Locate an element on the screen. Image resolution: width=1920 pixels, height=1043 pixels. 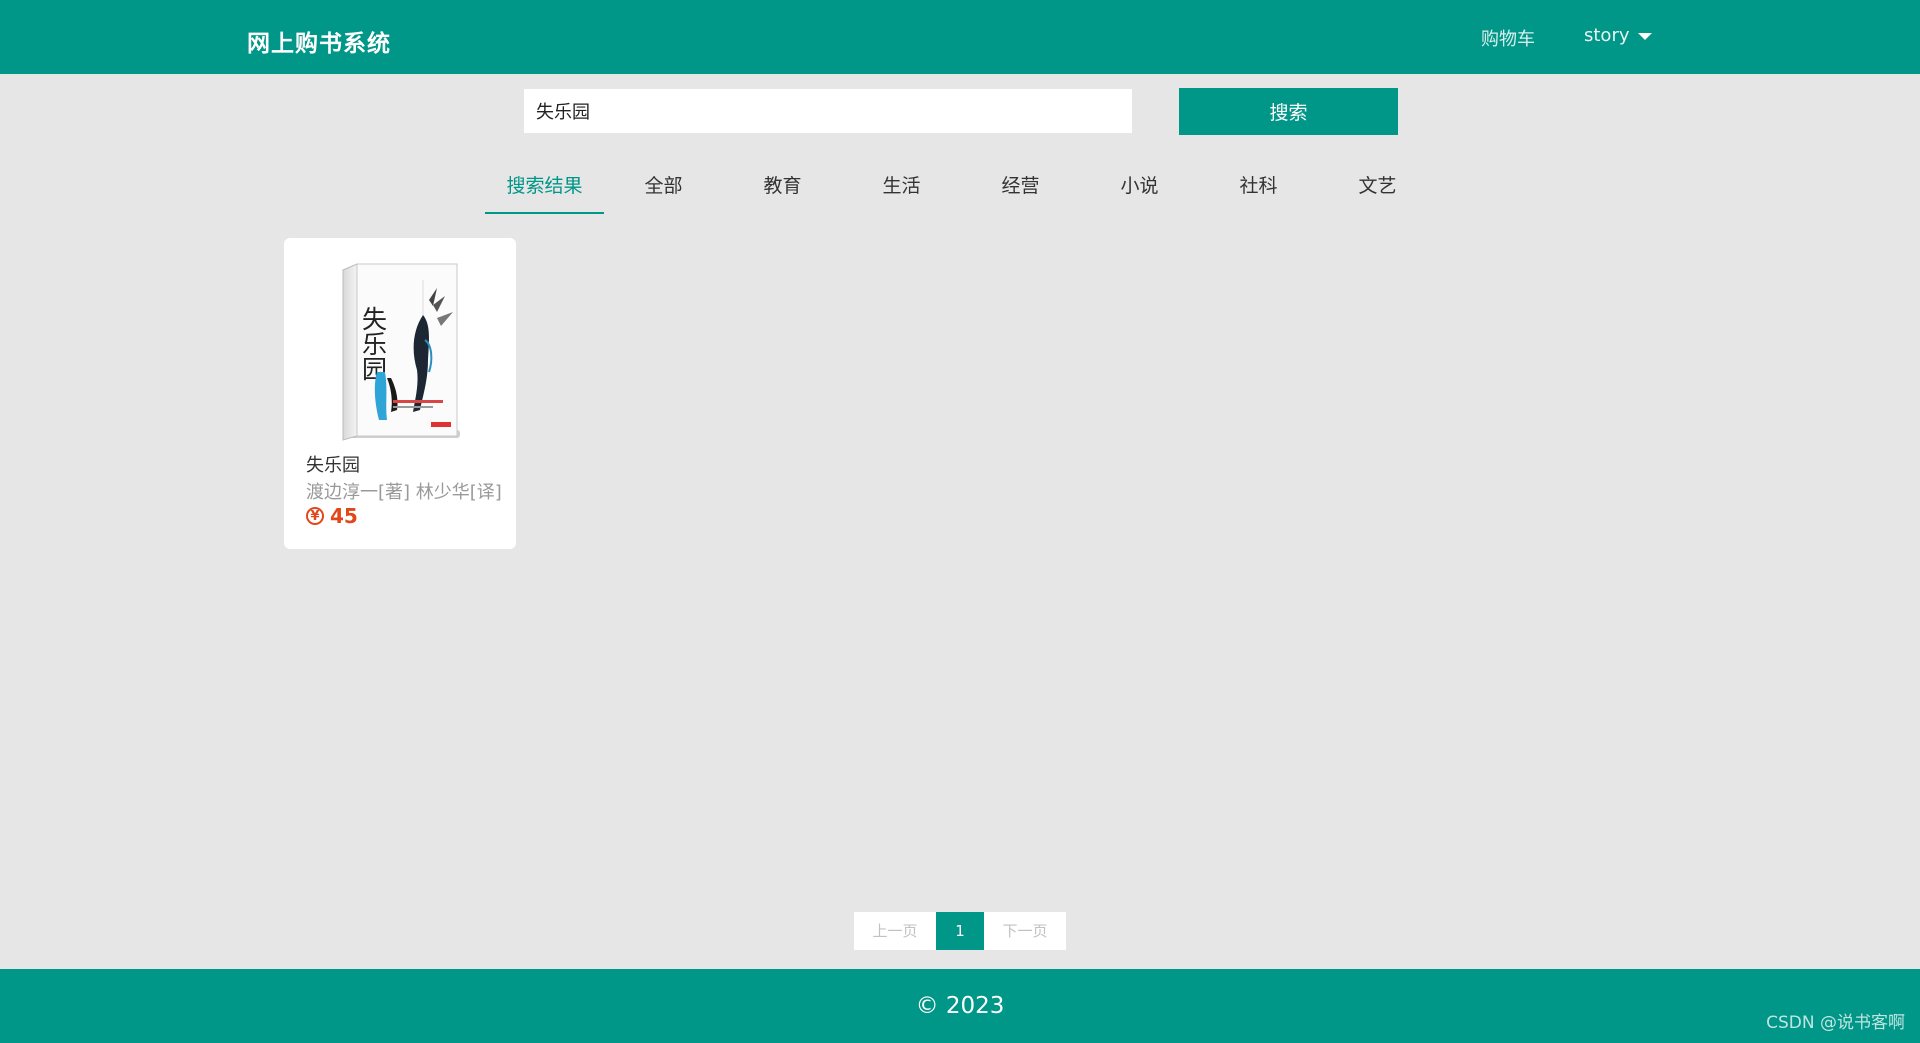
footer: © 2023 is located at coordinates (960, 1006).